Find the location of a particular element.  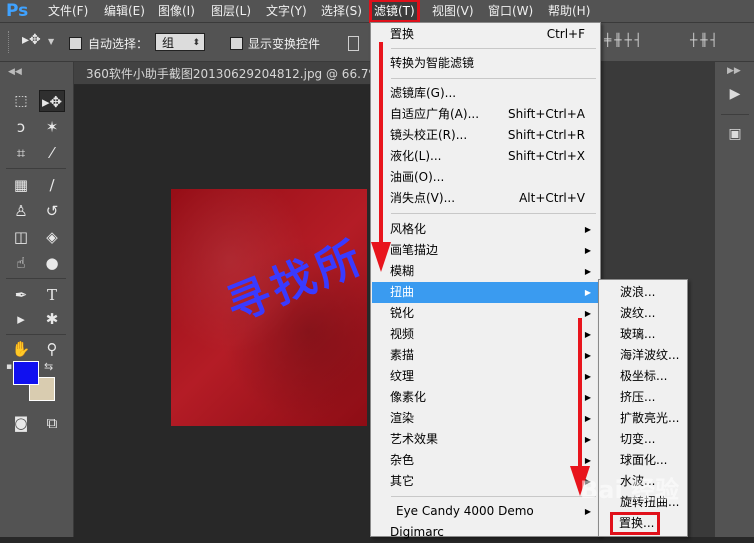

arrow-1-head is located at coordinates (381, 257).